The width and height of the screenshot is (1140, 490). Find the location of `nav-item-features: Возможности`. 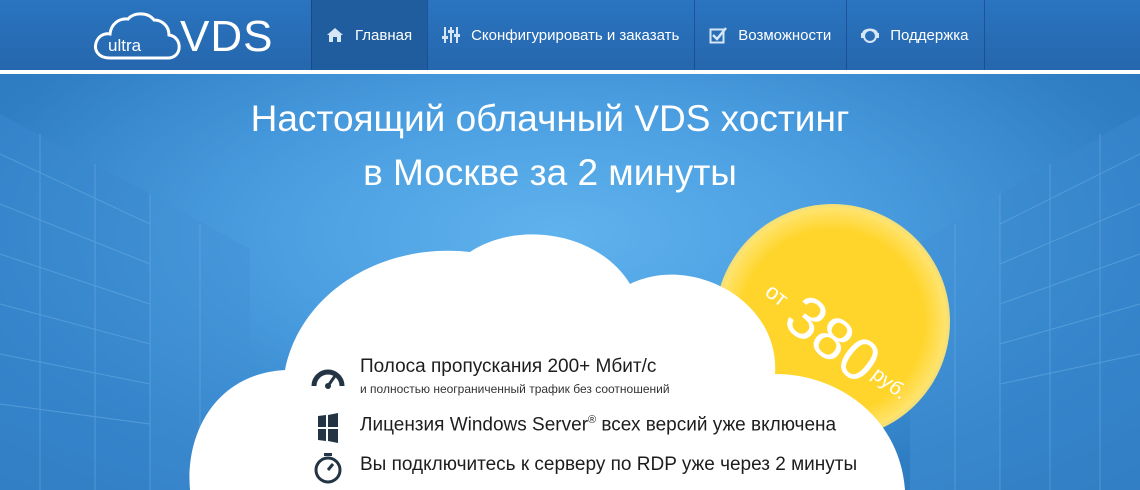

nav-item-features: Возможности is located at coordinates (770, 35).